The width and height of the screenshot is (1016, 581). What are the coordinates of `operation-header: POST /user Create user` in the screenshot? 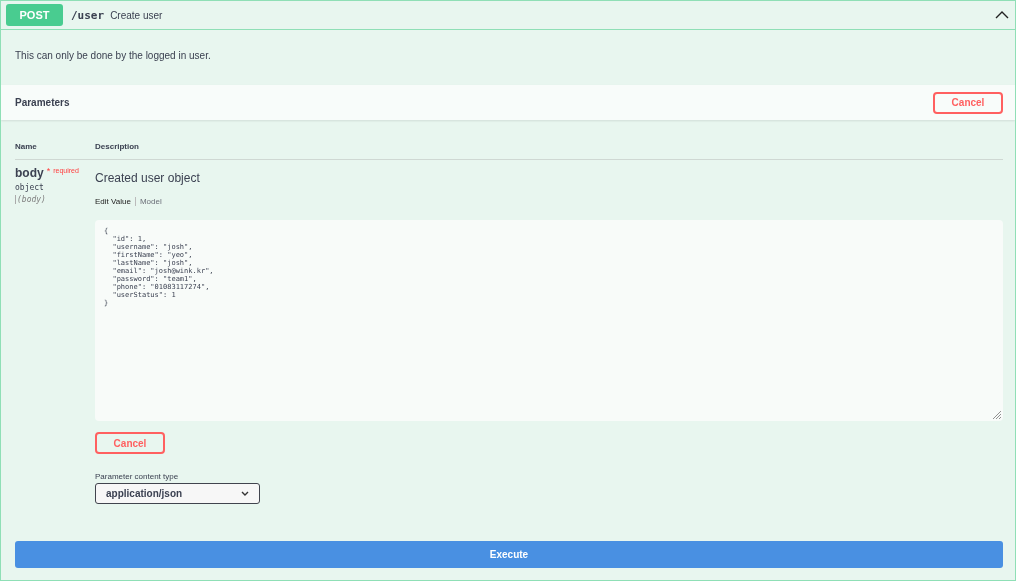 It's located at (508, 15).